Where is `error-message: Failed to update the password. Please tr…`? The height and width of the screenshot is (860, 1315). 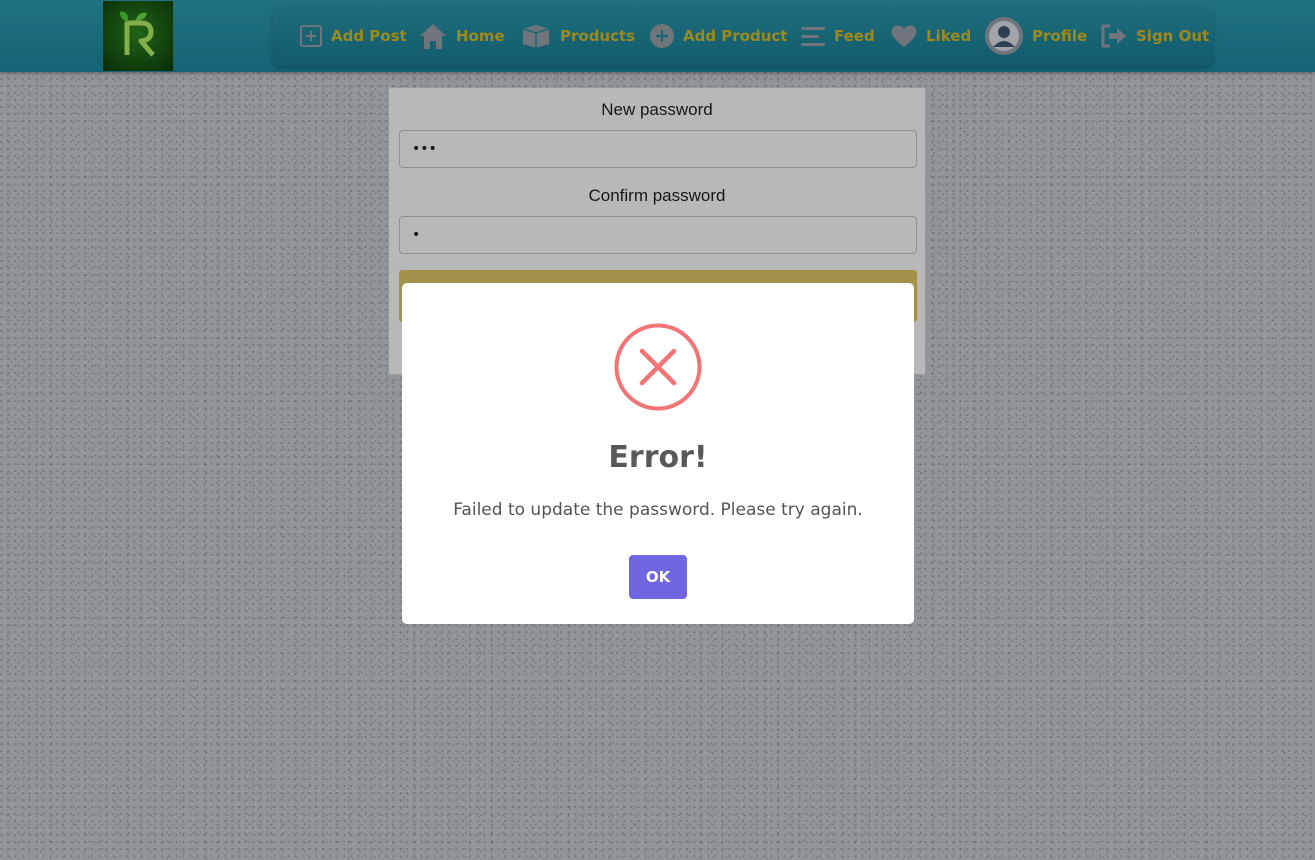
error-message: Failed to update the password. Please tr… is located at coordinates (658, 510).